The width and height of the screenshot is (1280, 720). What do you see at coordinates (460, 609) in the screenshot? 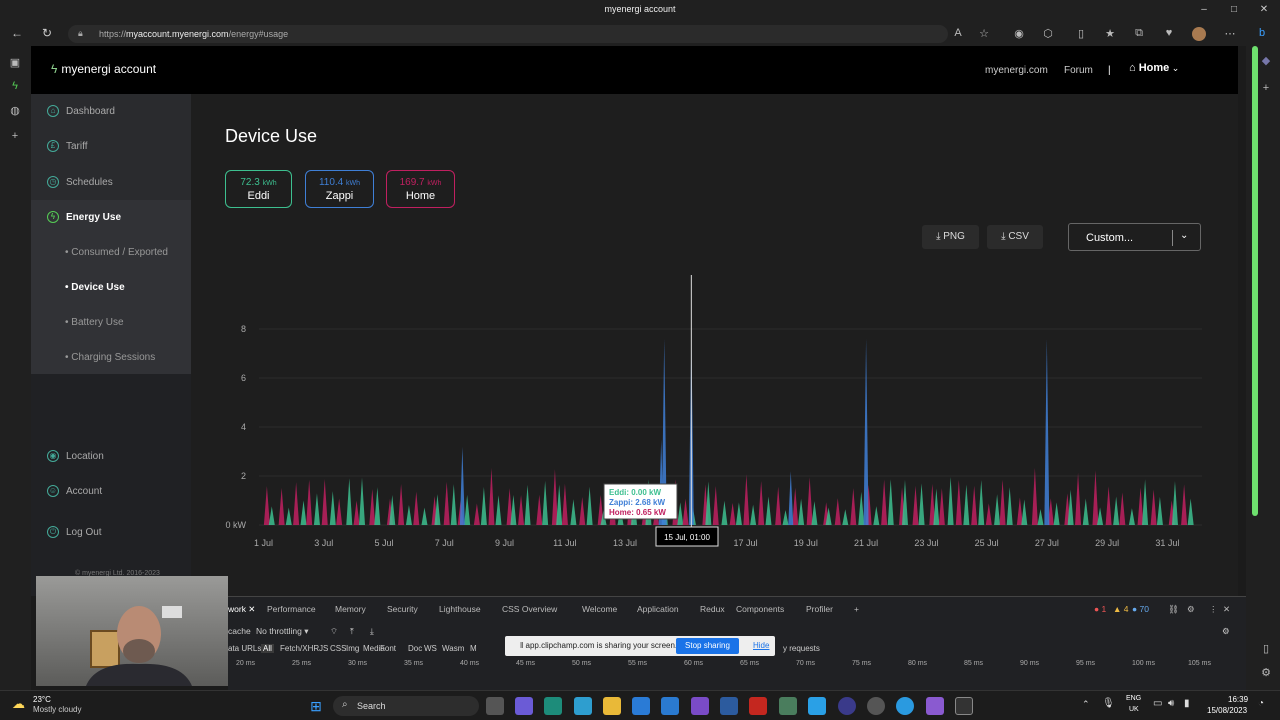
I see `devtools-tab: Lighthouse` at bounding box center [460, 609].